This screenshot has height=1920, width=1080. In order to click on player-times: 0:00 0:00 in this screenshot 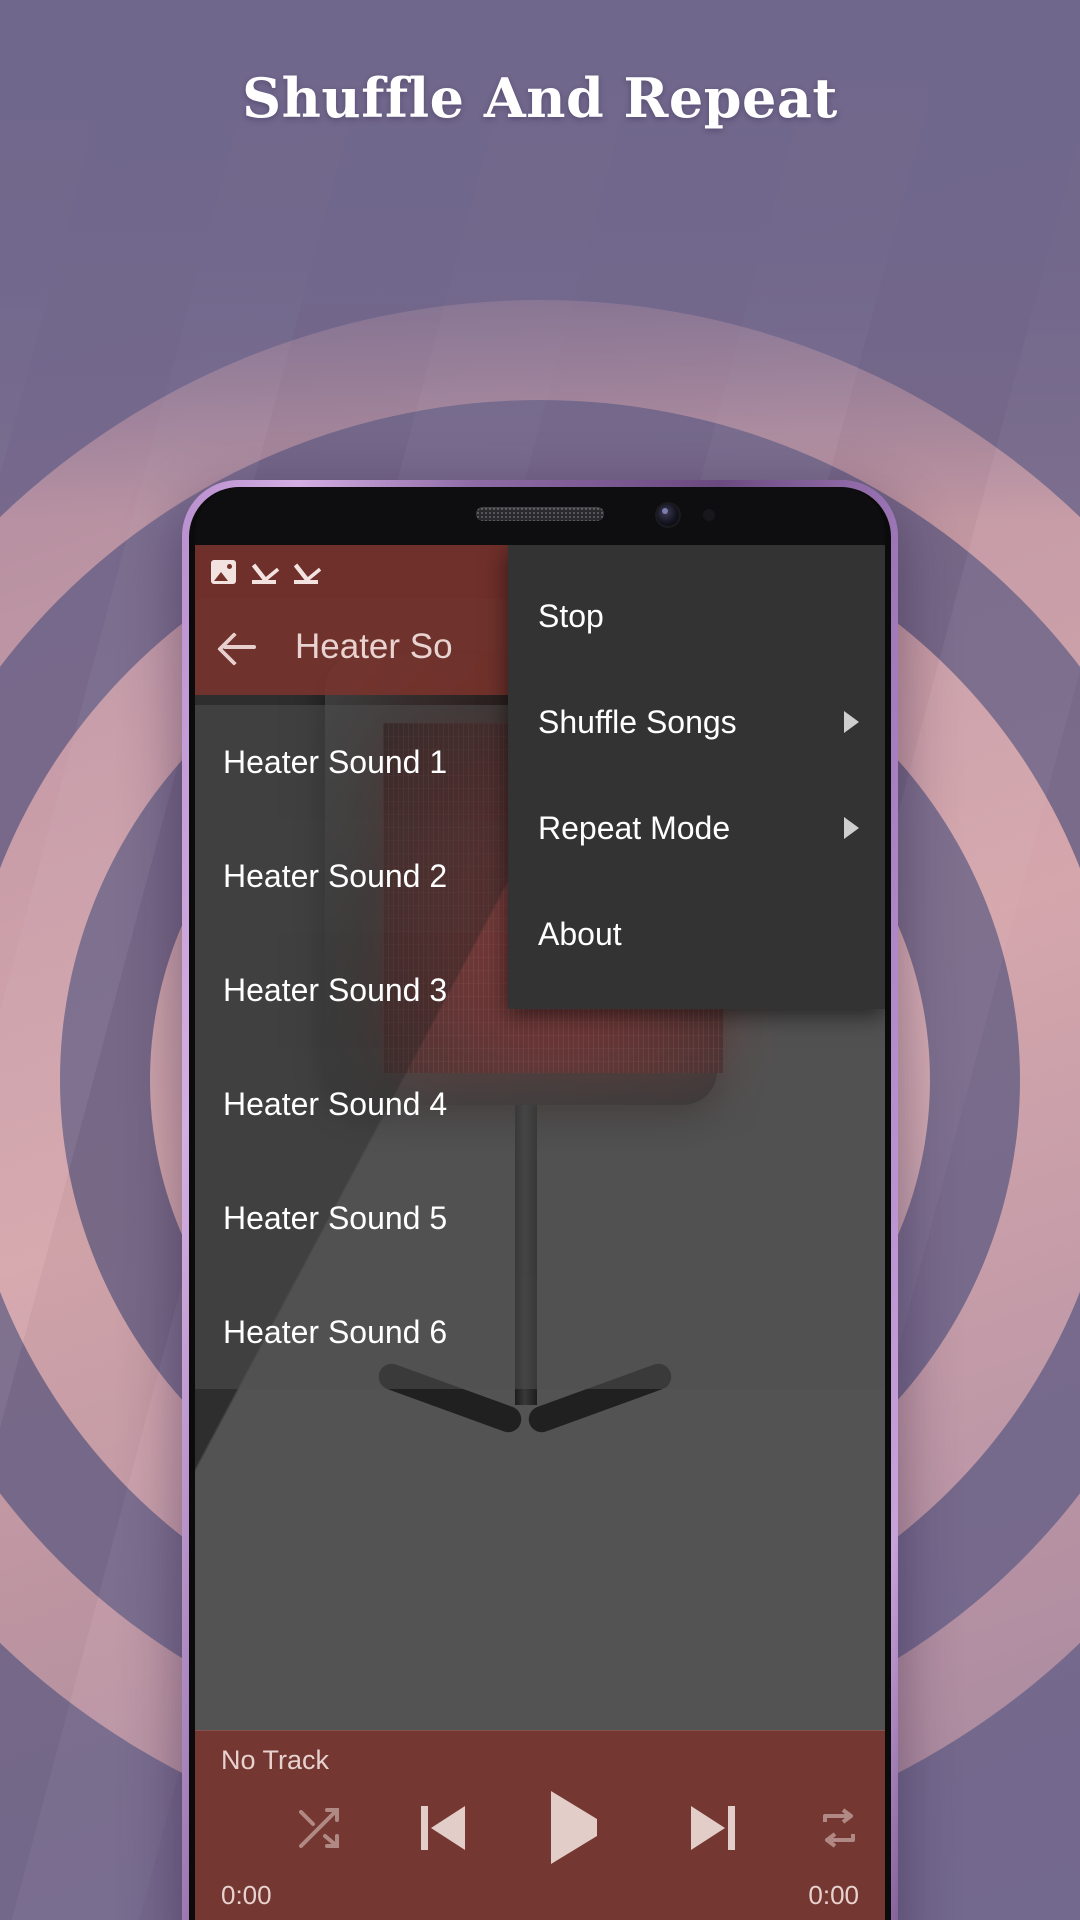, I will do `click(540, 1900)`.